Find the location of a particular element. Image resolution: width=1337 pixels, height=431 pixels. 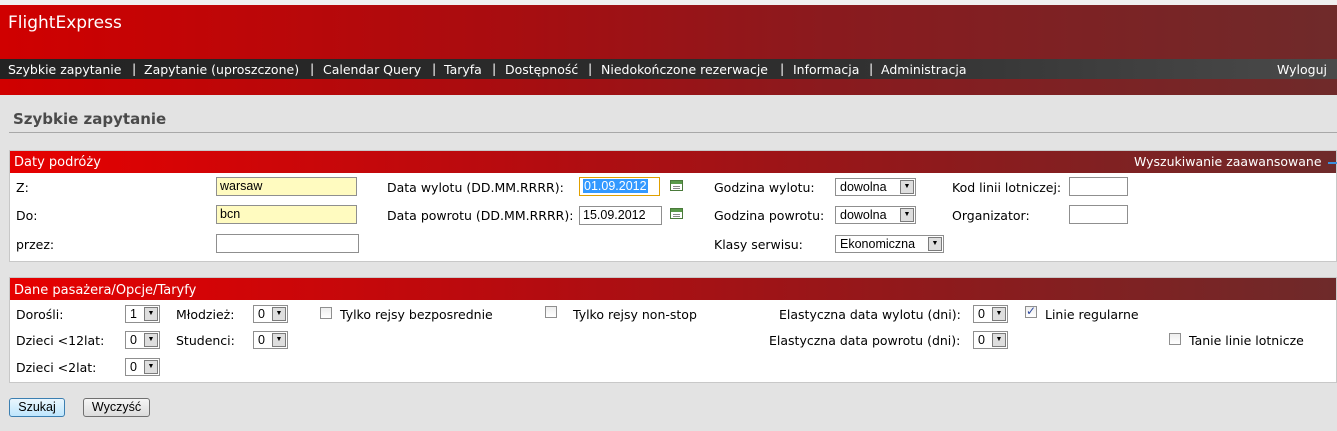

lowcost-label: Tanie linie lotnicze is located at coordinates (1246, 340).